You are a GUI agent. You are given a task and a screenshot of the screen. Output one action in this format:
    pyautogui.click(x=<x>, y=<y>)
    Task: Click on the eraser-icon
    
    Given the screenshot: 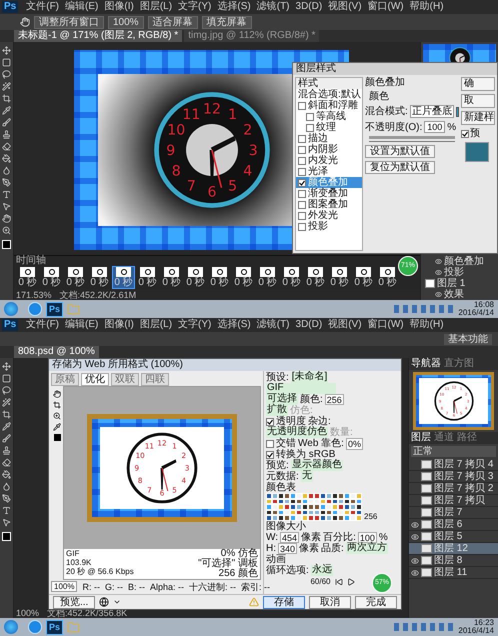 What is the action you would take?
    pyautogui.click(x=6, y=146)
    